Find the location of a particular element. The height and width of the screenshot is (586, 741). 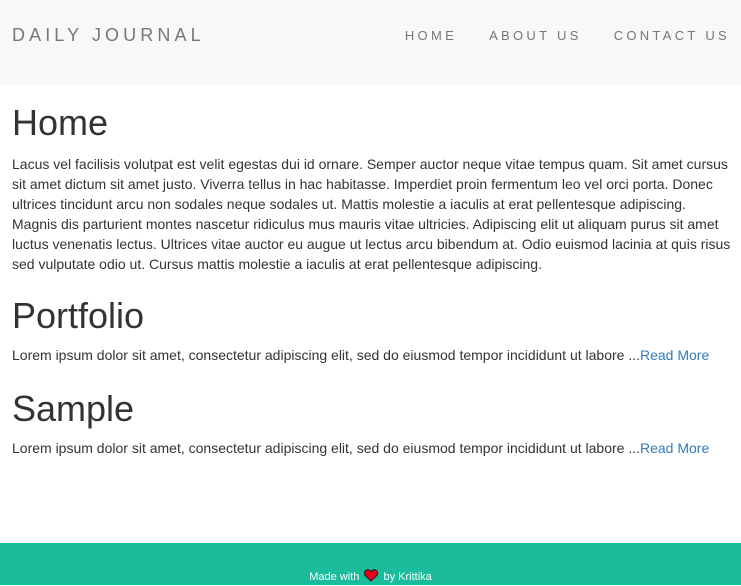

read-more-link-sample: Read More is located at coordinates (674, 448).